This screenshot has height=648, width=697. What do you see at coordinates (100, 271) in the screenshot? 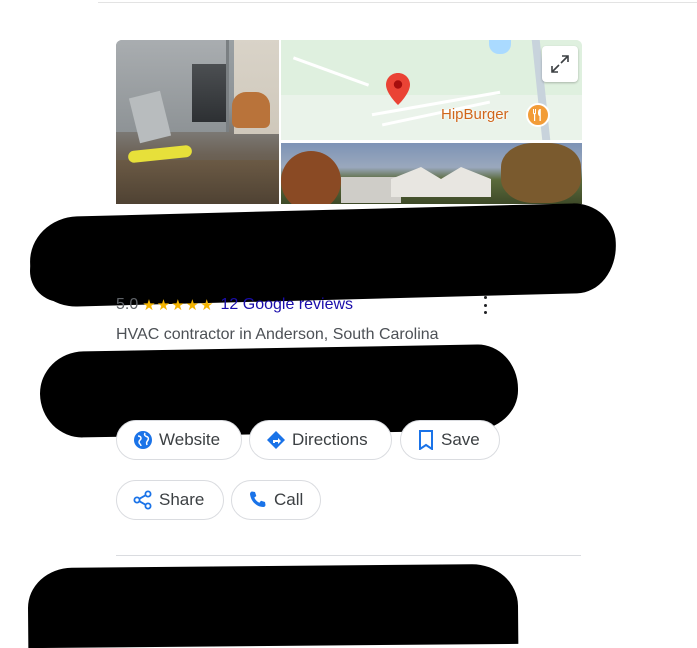
I see `redaction-business-name-tail` at bounding box center [100, 271].